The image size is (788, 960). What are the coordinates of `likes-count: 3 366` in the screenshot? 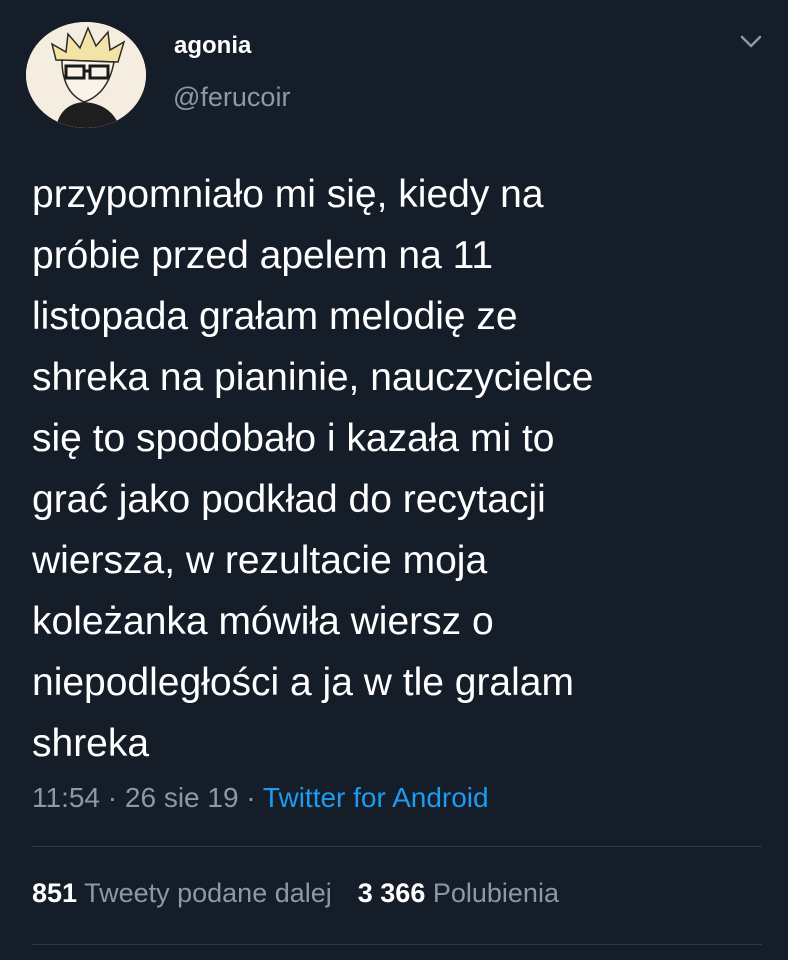 It's located at (391, 893).